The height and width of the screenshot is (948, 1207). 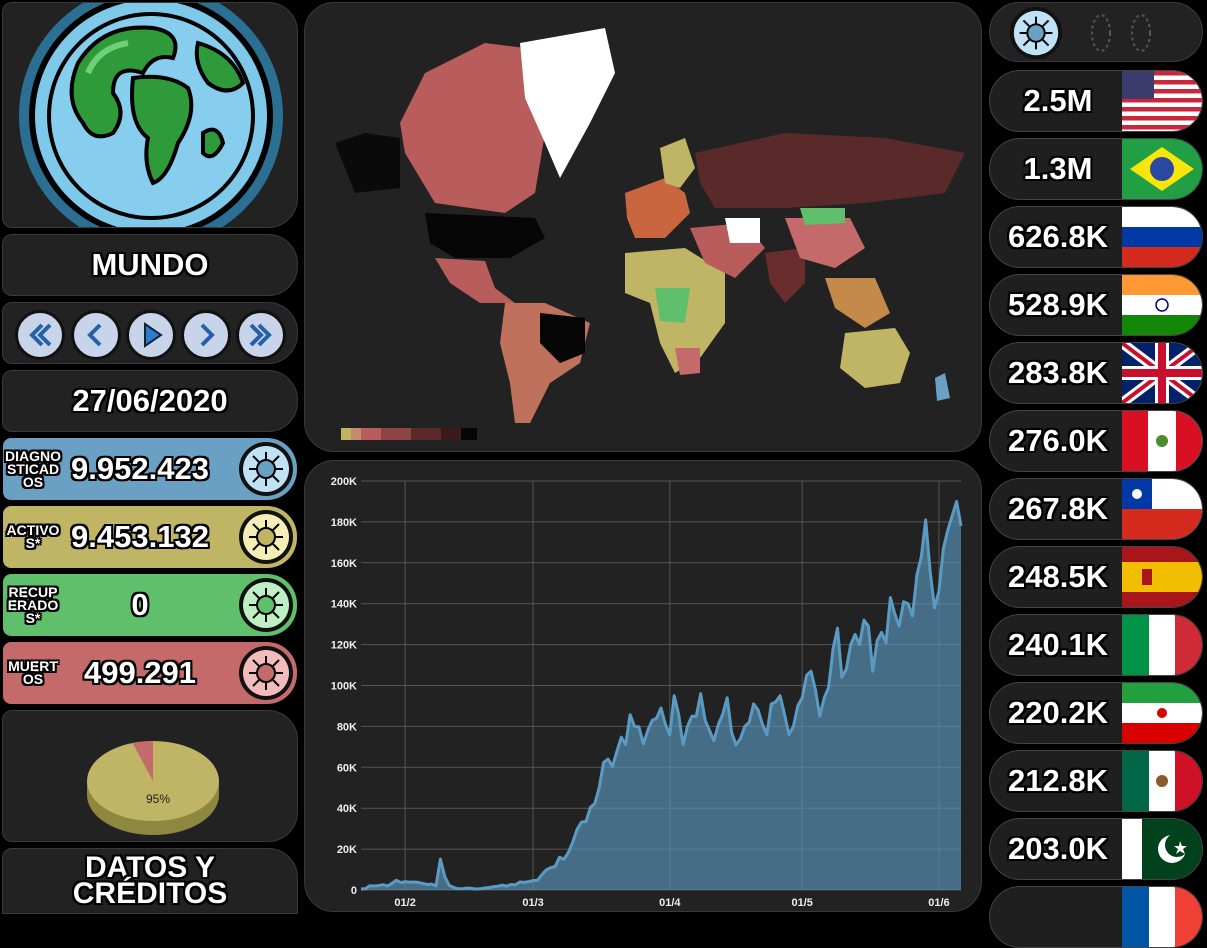 What do you see at coordinates (801, 903) in the screenshot?
I see `x-tick-label: 01/5` at bounding box center [801, 903].